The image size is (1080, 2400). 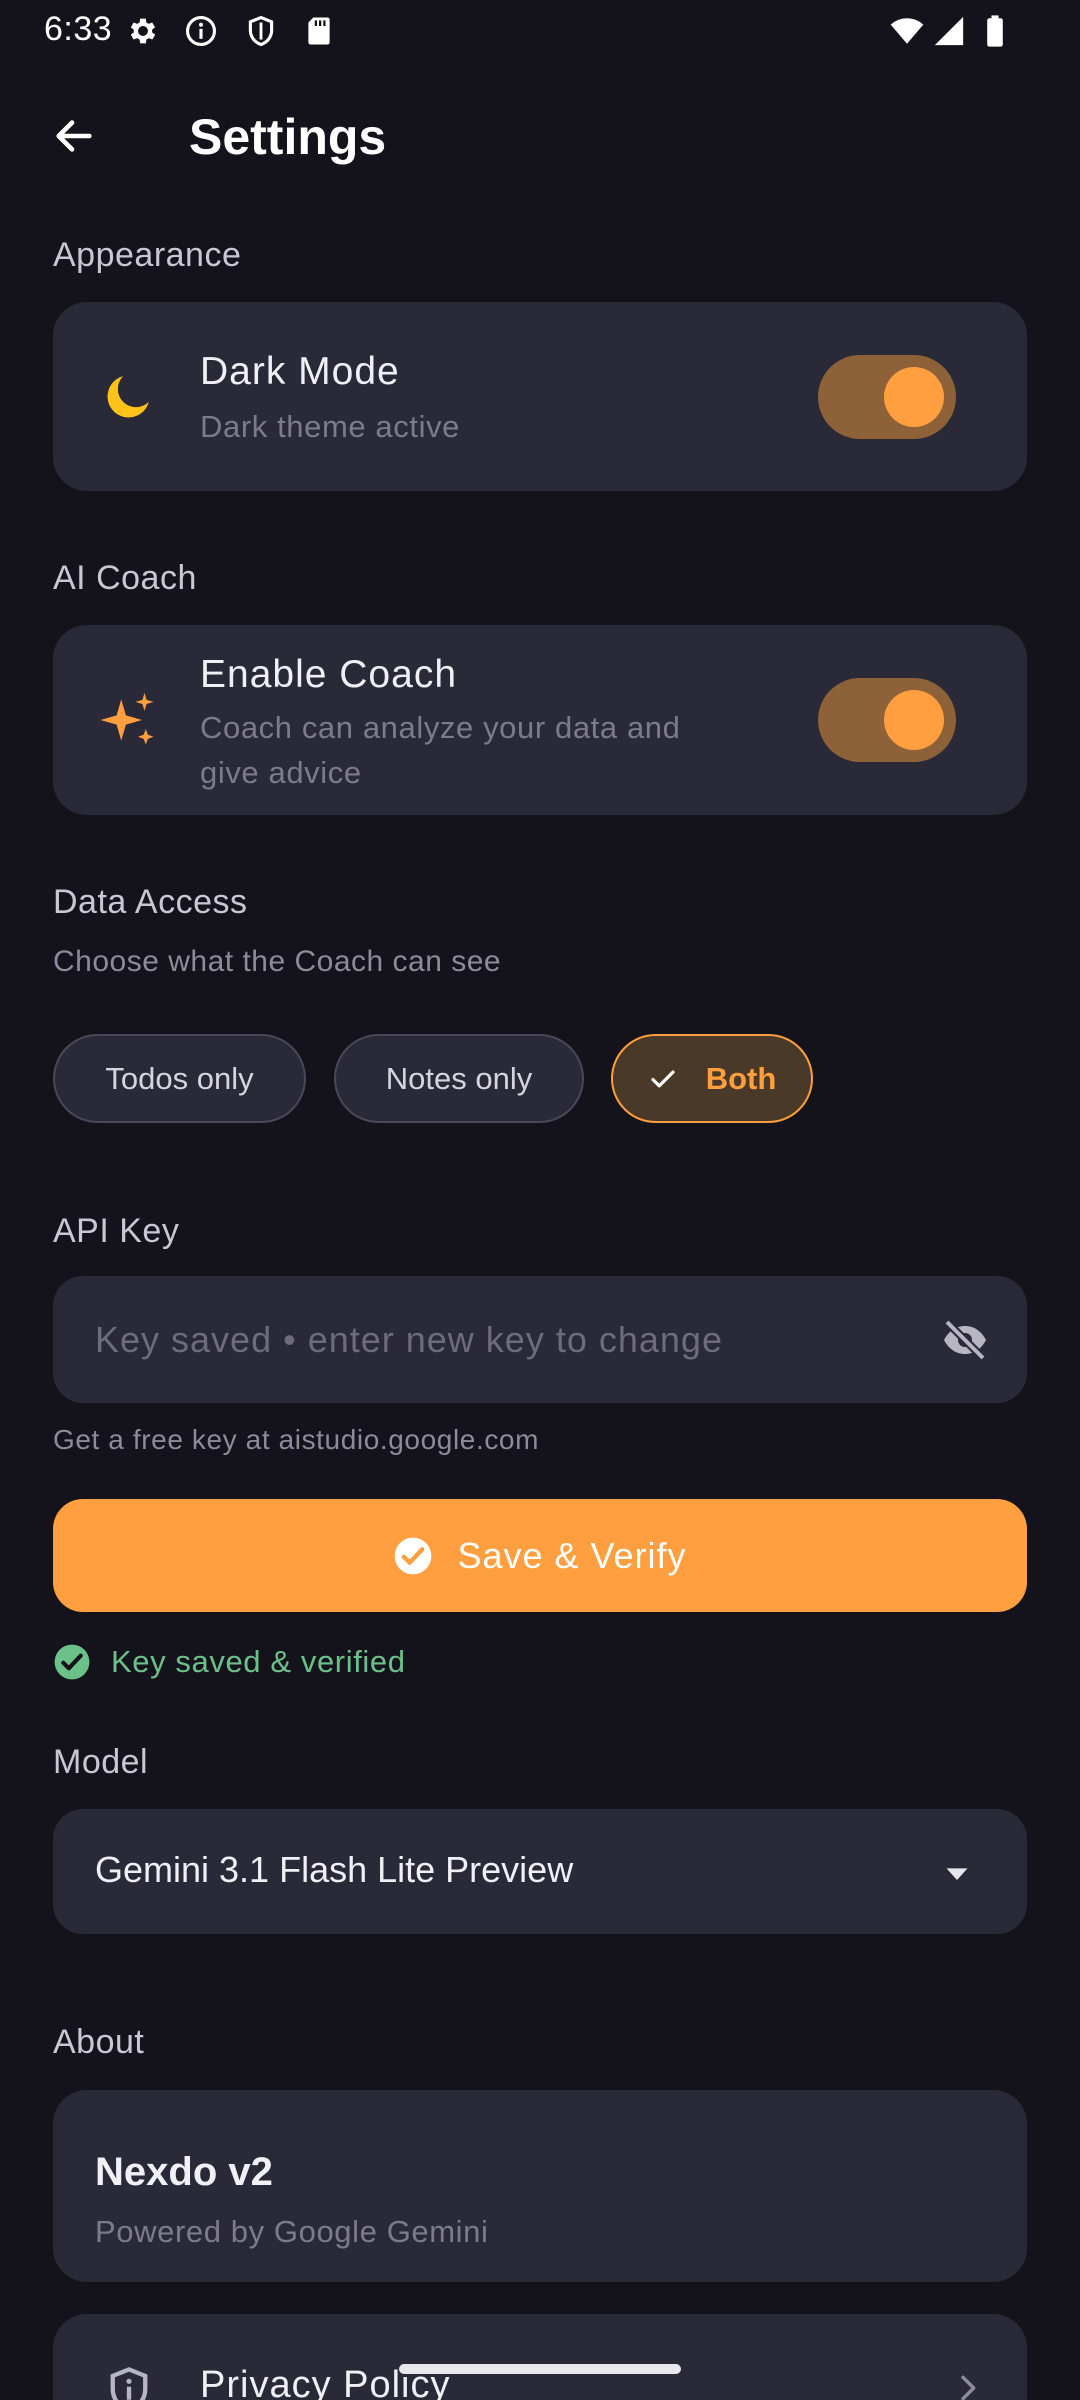 What do you see at coordinates (949, 31) in the screenshot?
I see `signal-icon` at bounding box center [949, 31].